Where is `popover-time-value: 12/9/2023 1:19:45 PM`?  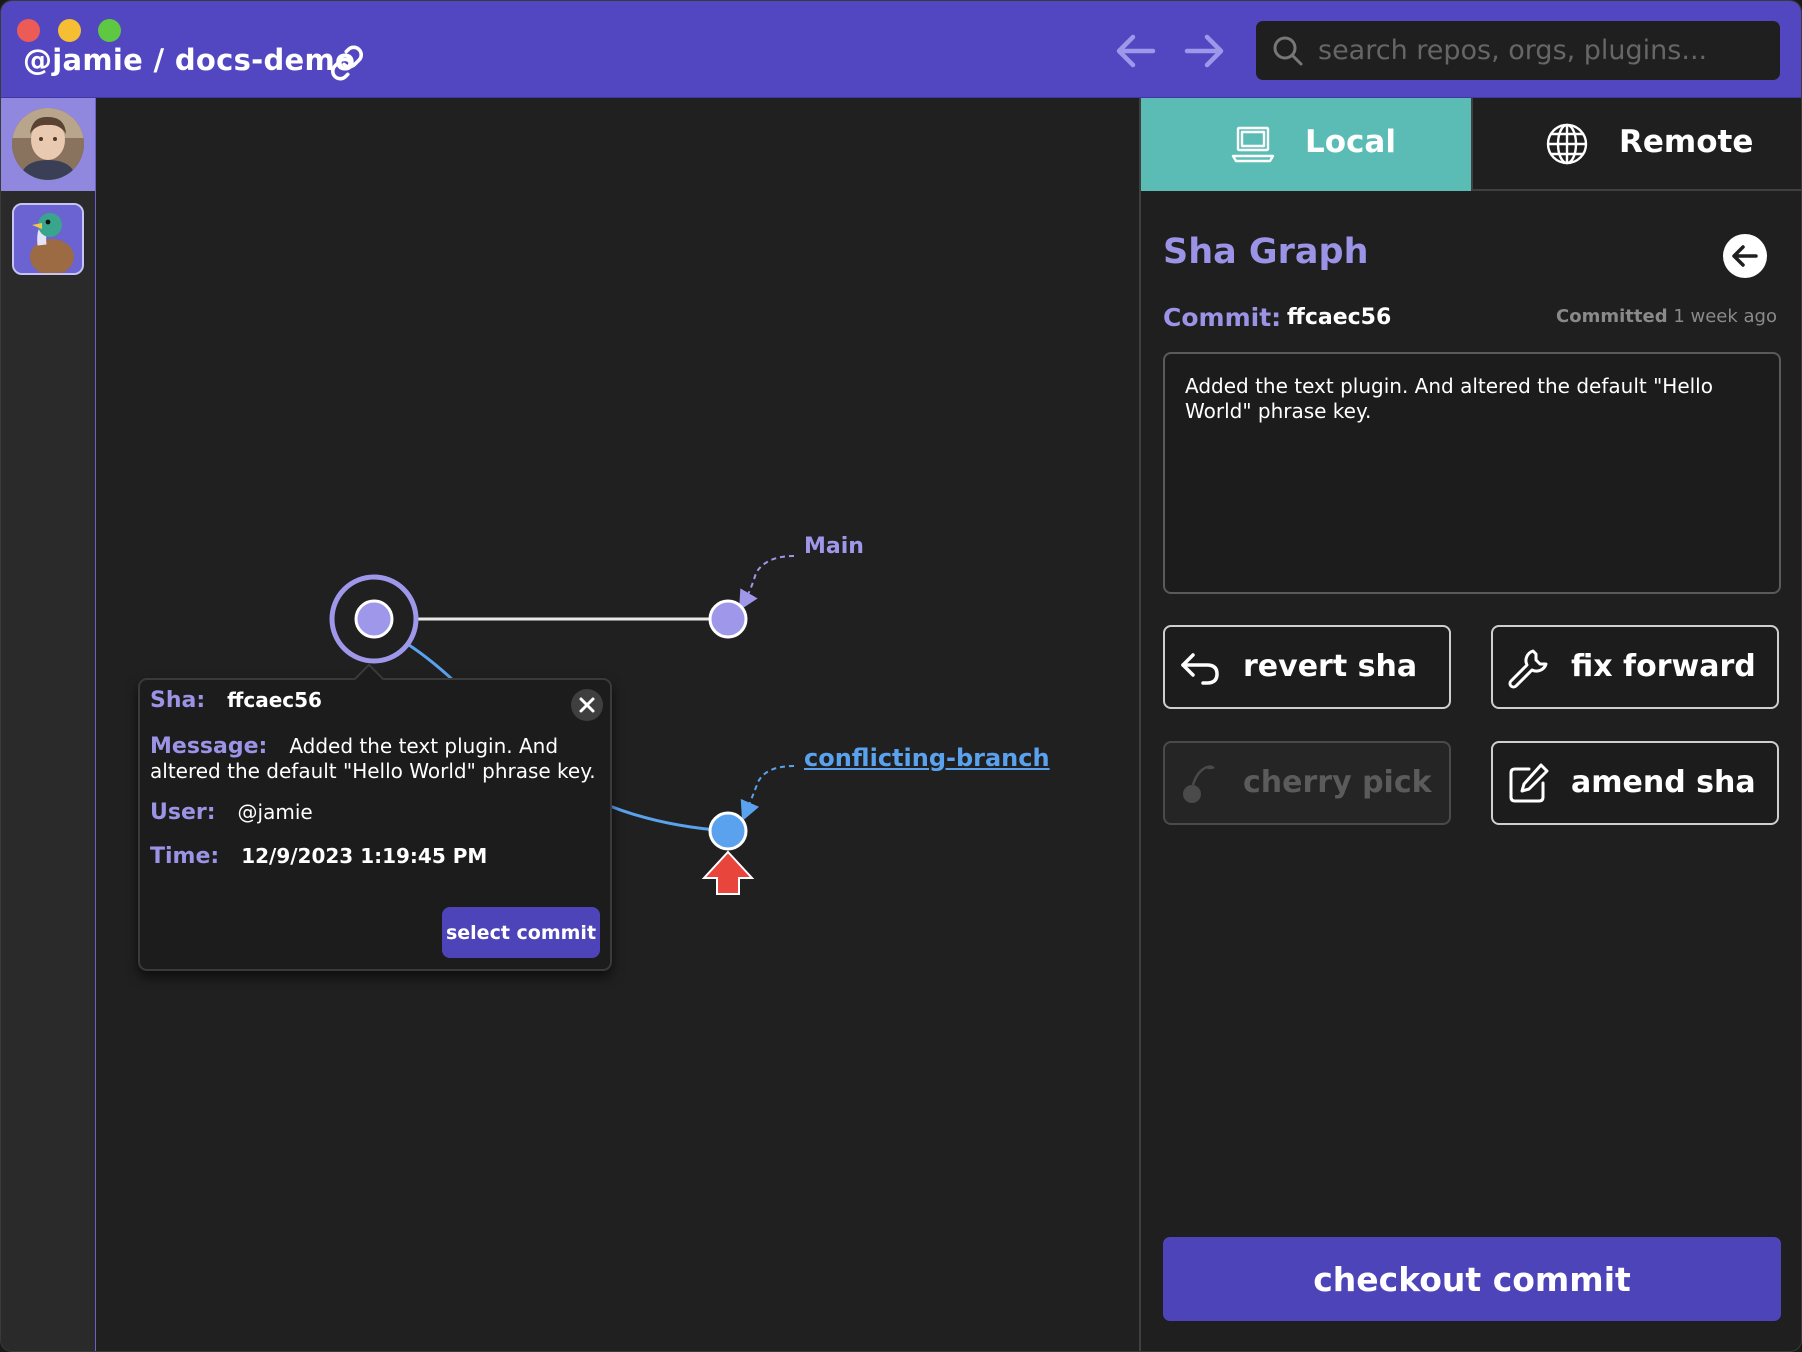
popover-time-value: 12/9/2023 1:19:45 PM is located at coordinates (364, 856).